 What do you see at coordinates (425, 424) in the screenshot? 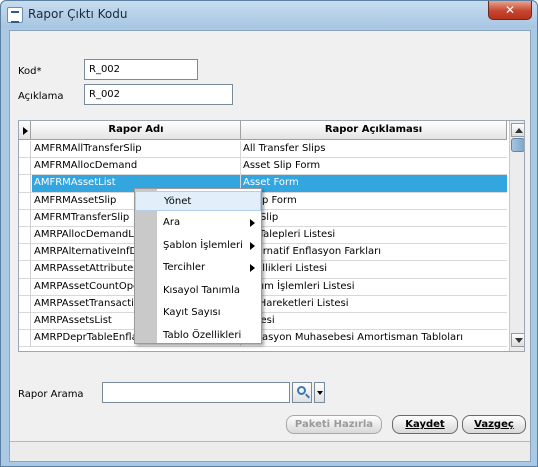
I see `kaydet-button: Kaydet` at bounding box center [425, 424].